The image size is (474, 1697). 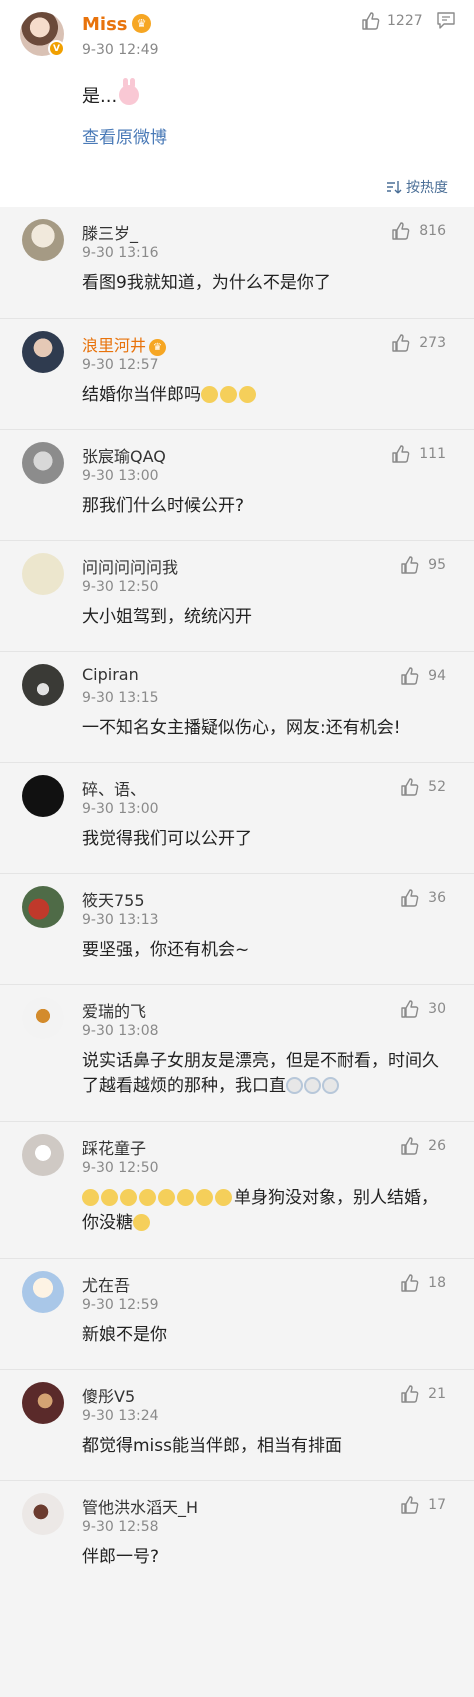 I want to click on post-author-name: Miss, so click(x=105, y=24).